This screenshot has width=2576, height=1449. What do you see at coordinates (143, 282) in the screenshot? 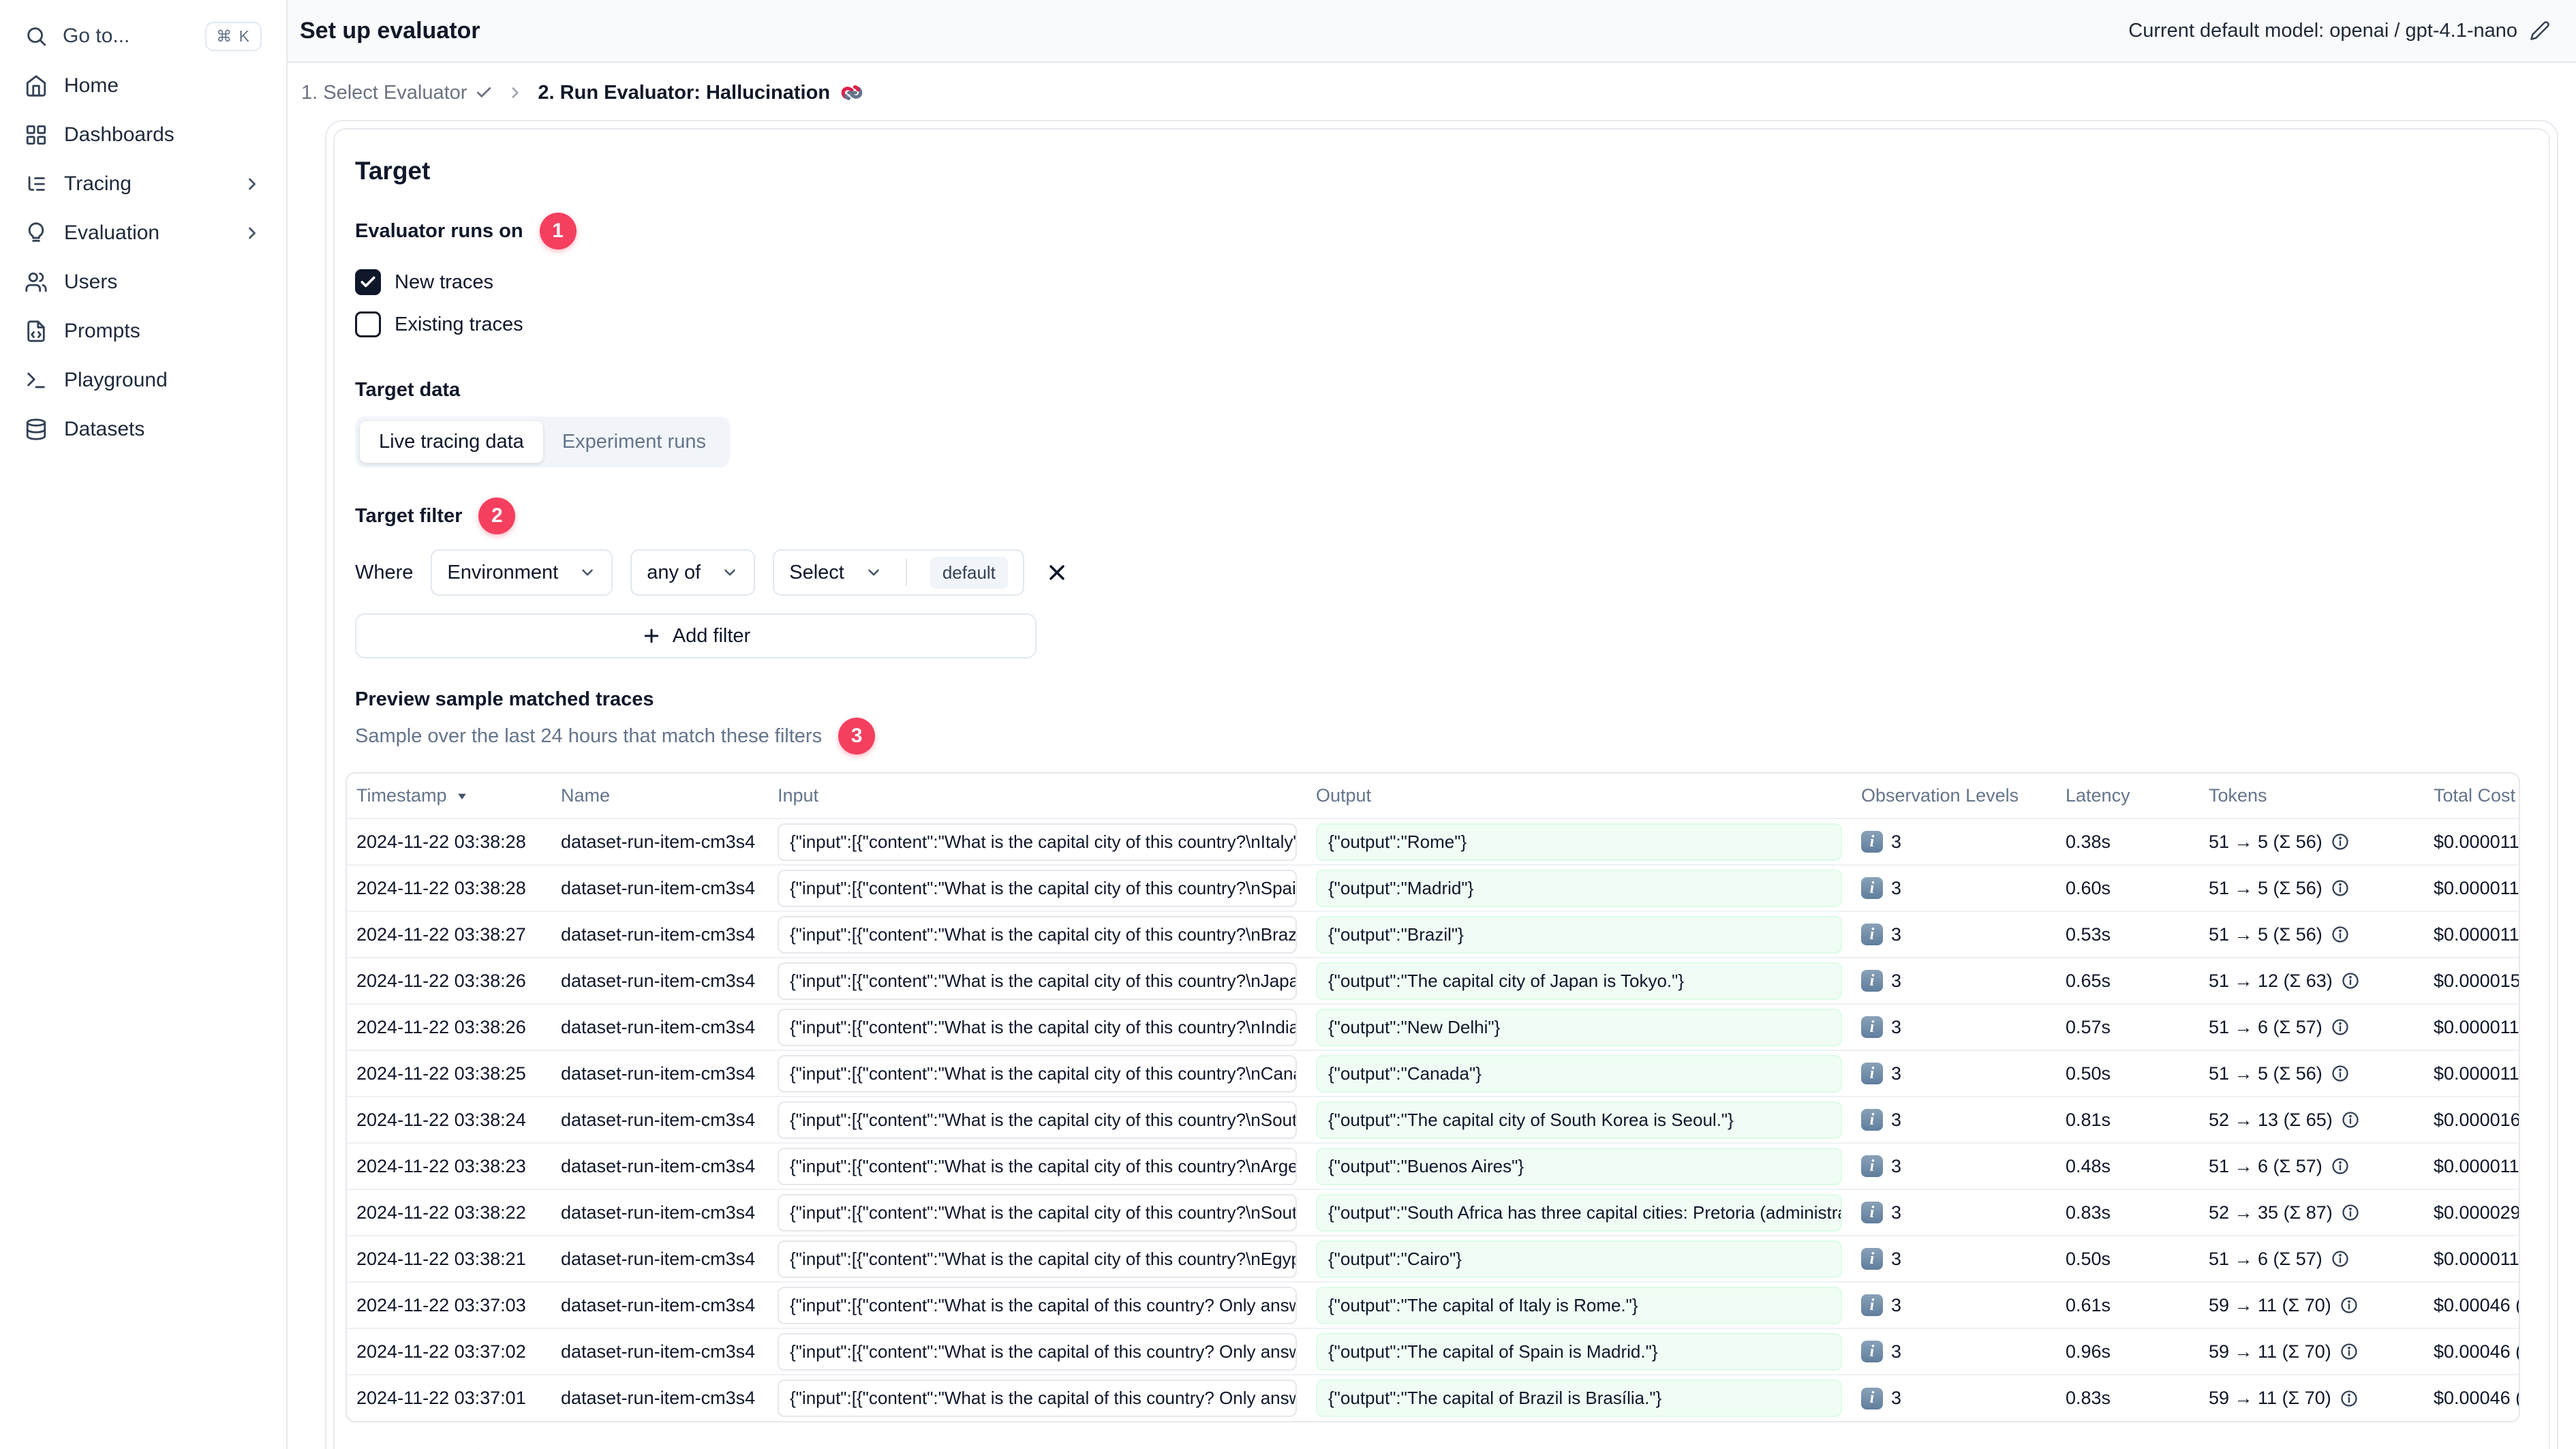
I see `sidebar-item-users: Users` at bounding box center [143, 282].